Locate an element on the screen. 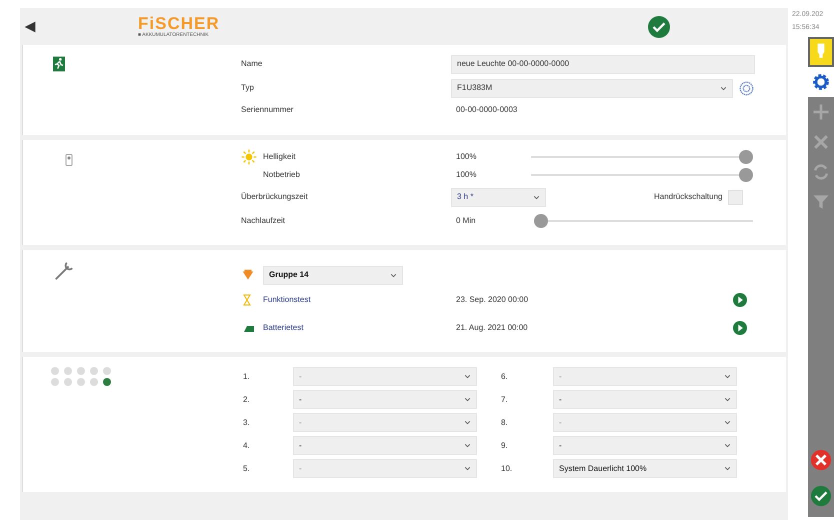 The width and height of the screenshot is (834, 520). slot-number: 8. is located at coordinates (505, 422).